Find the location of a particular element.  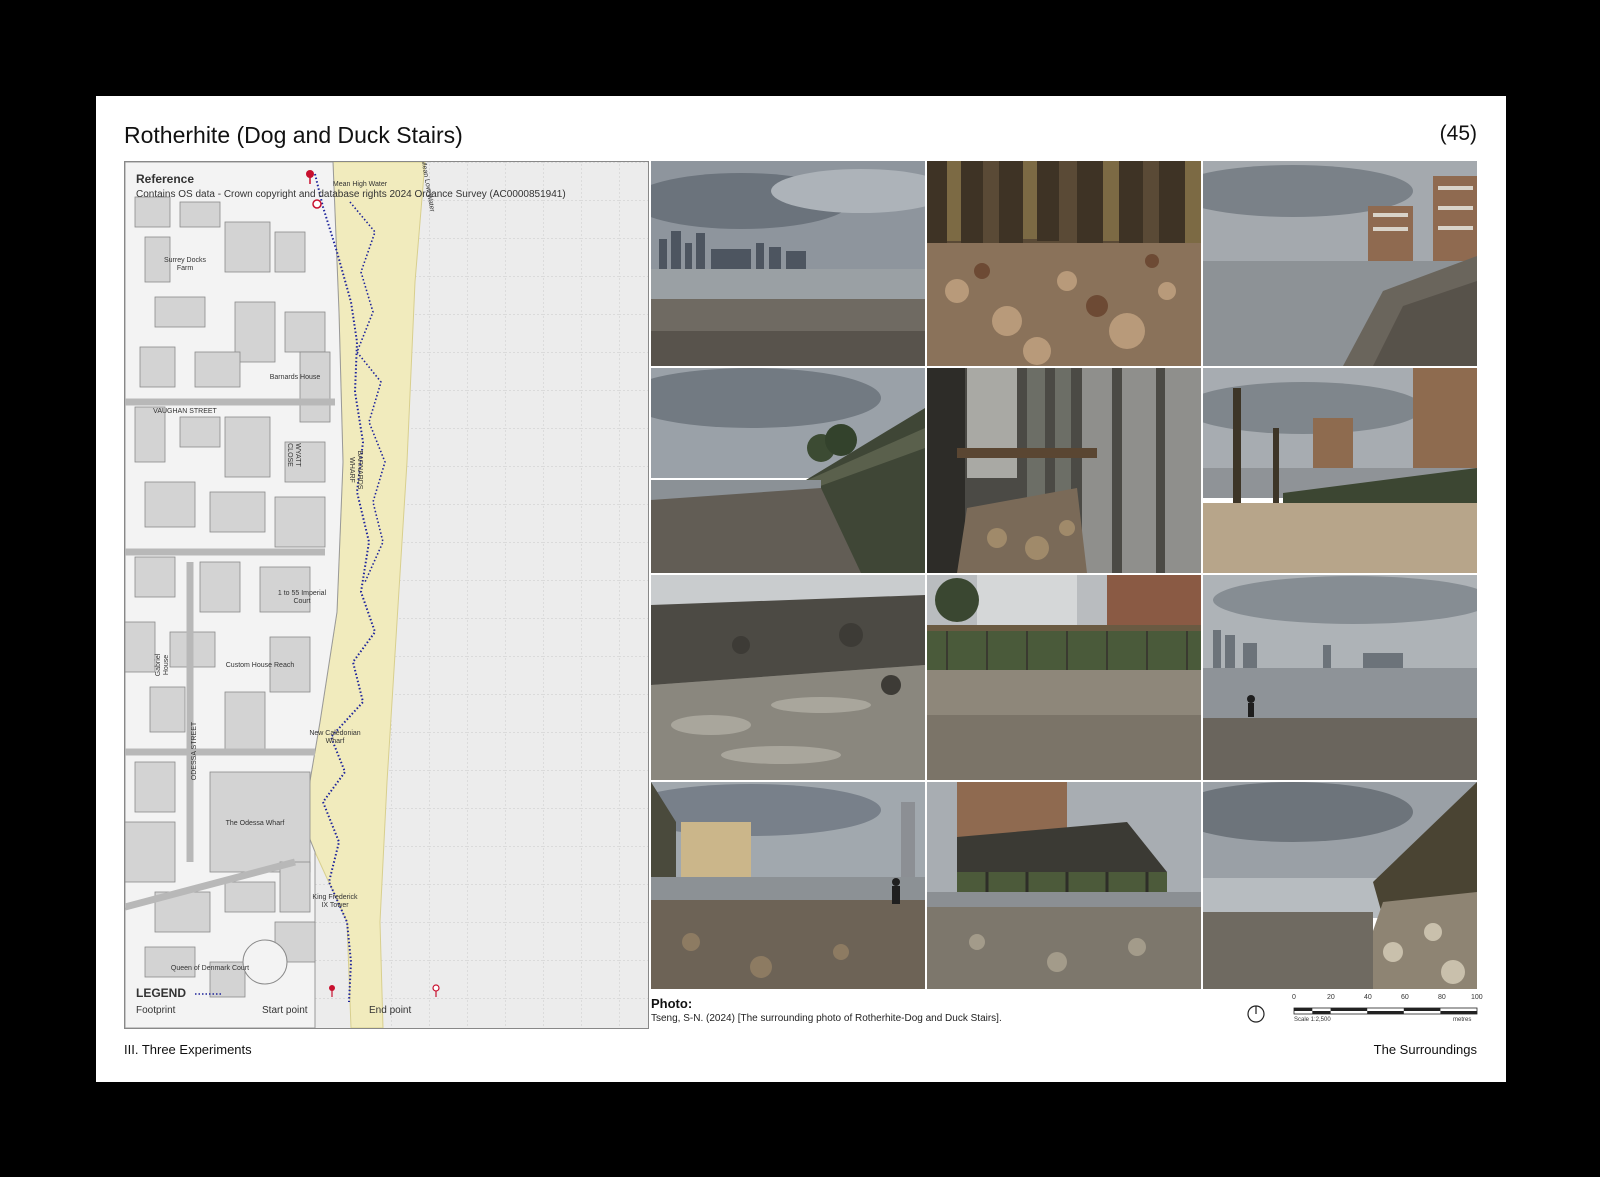

page-title: Rotherhite (Dog and Duck Stairs) is located at coordinates (293, 135).